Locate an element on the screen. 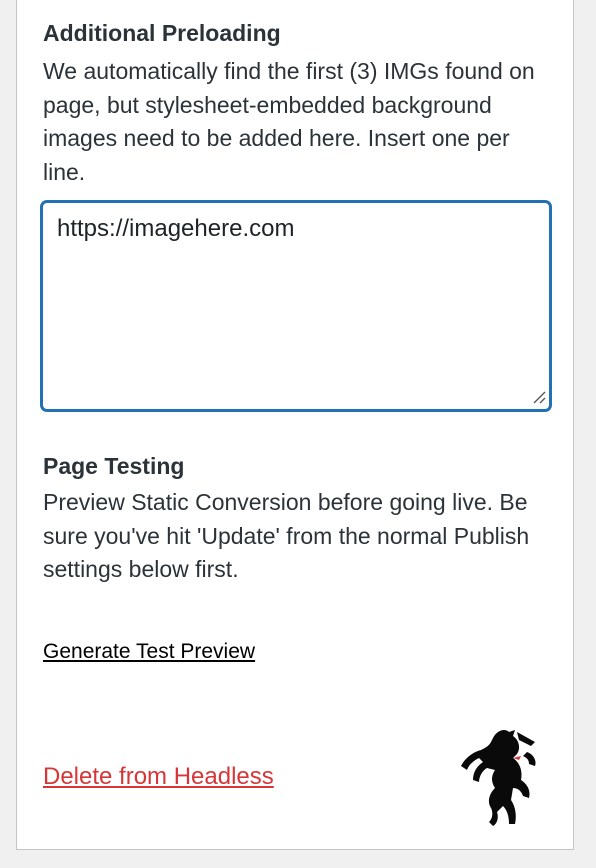 The width and height of the screenshot is (596, 868). delete-from-headless-link: Delete from Headless is located at coordinates (158, 777).